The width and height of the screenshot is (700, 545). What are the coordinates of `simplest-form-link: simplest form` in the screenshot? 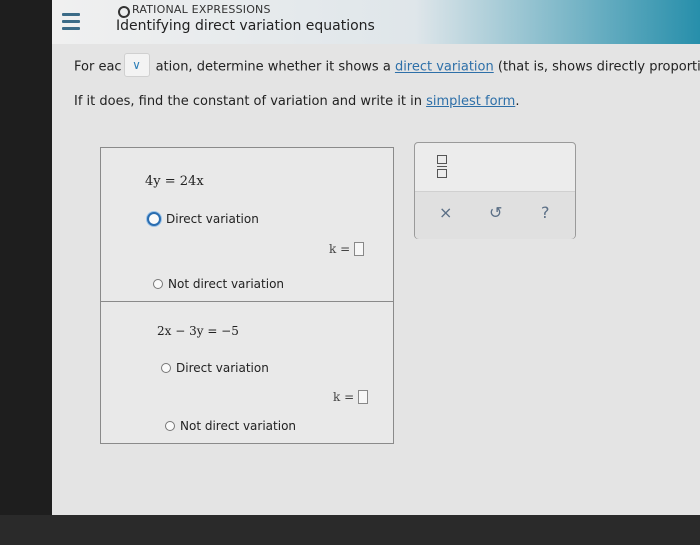 It's located at (470, 101).